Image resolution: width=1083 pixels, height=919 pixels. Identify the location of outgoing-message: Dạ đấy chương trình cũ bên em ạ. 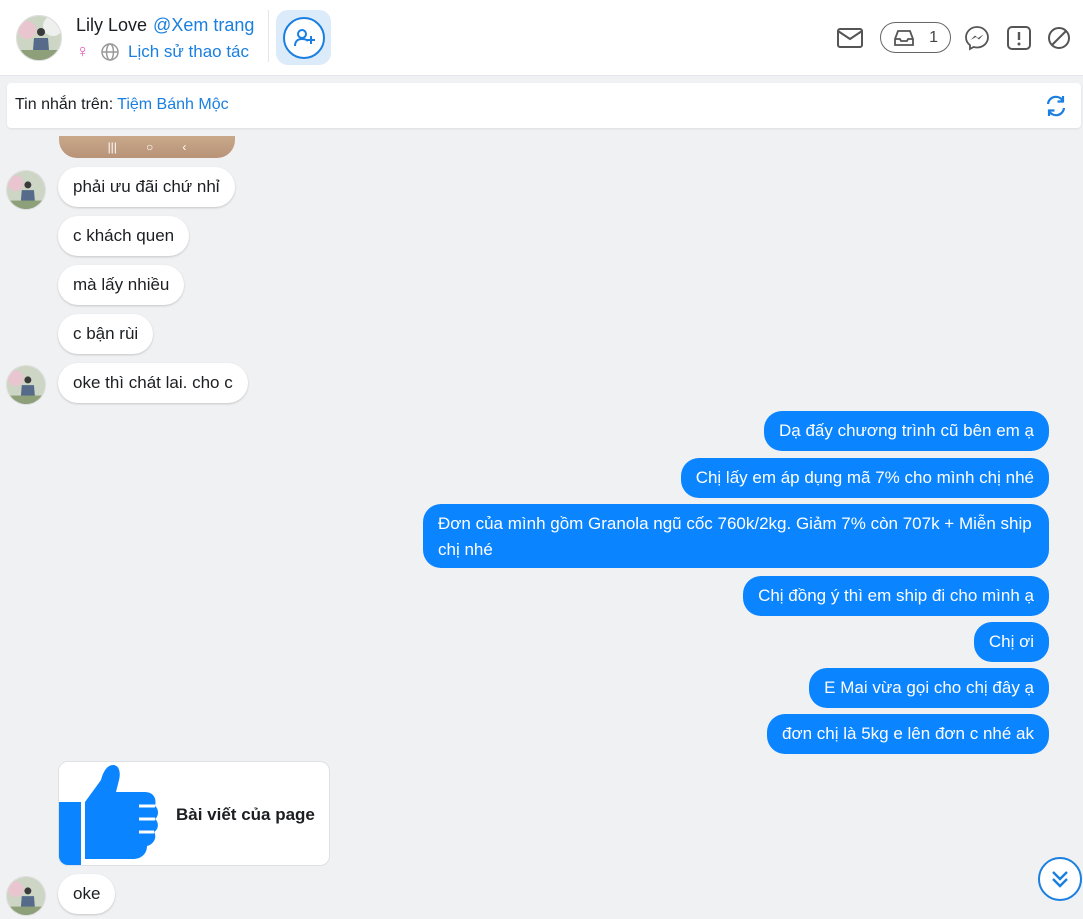
(906, 431).